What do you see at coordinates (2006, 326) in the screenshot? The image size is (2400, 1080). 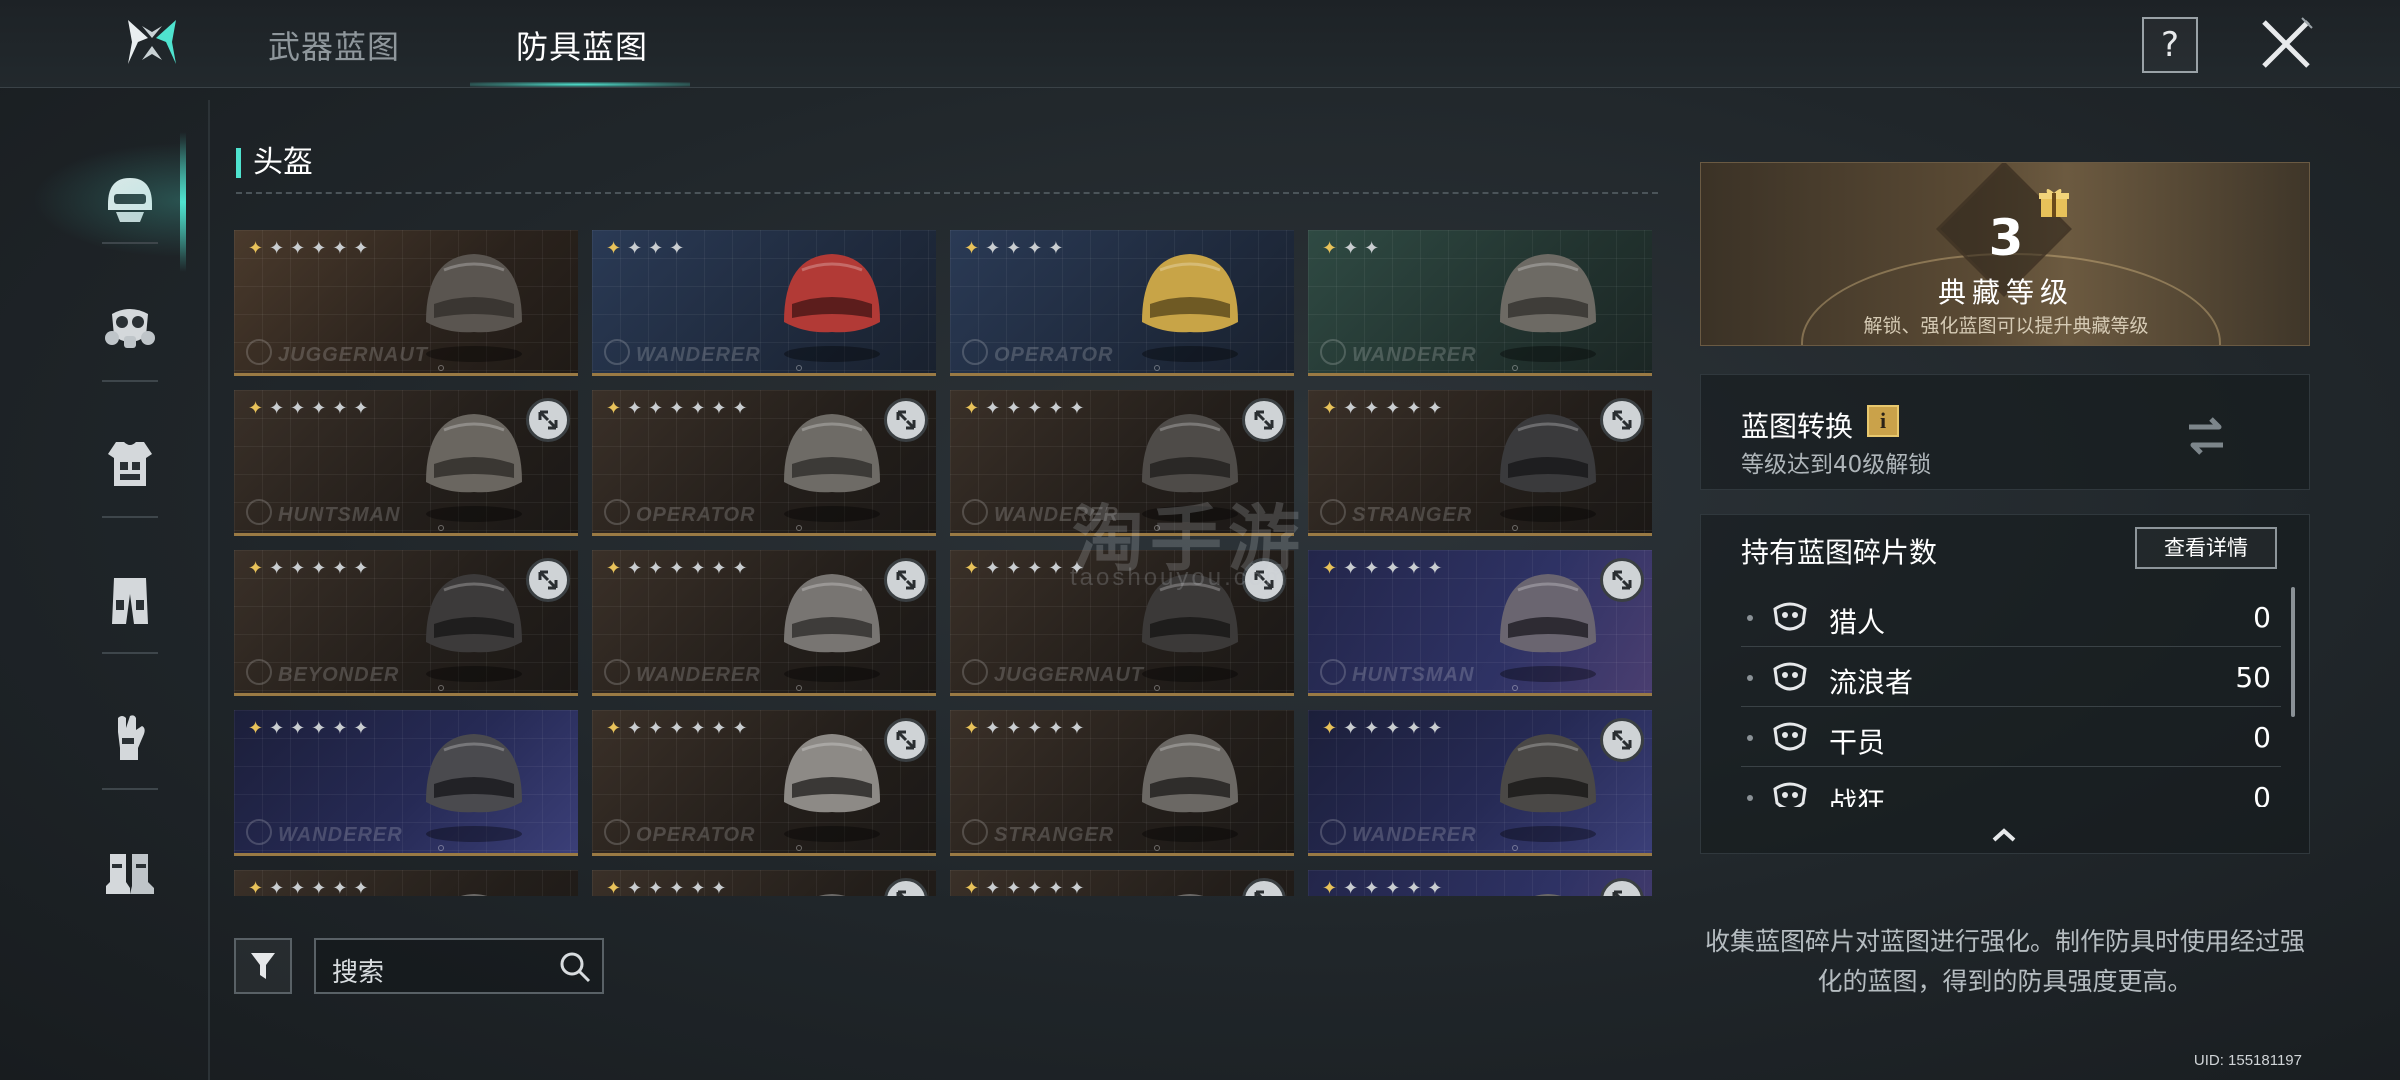 I see `collection-level-subtitle: 解锁、强化蓝图可以提升典藏等级` at bounding box center [2006, 326].